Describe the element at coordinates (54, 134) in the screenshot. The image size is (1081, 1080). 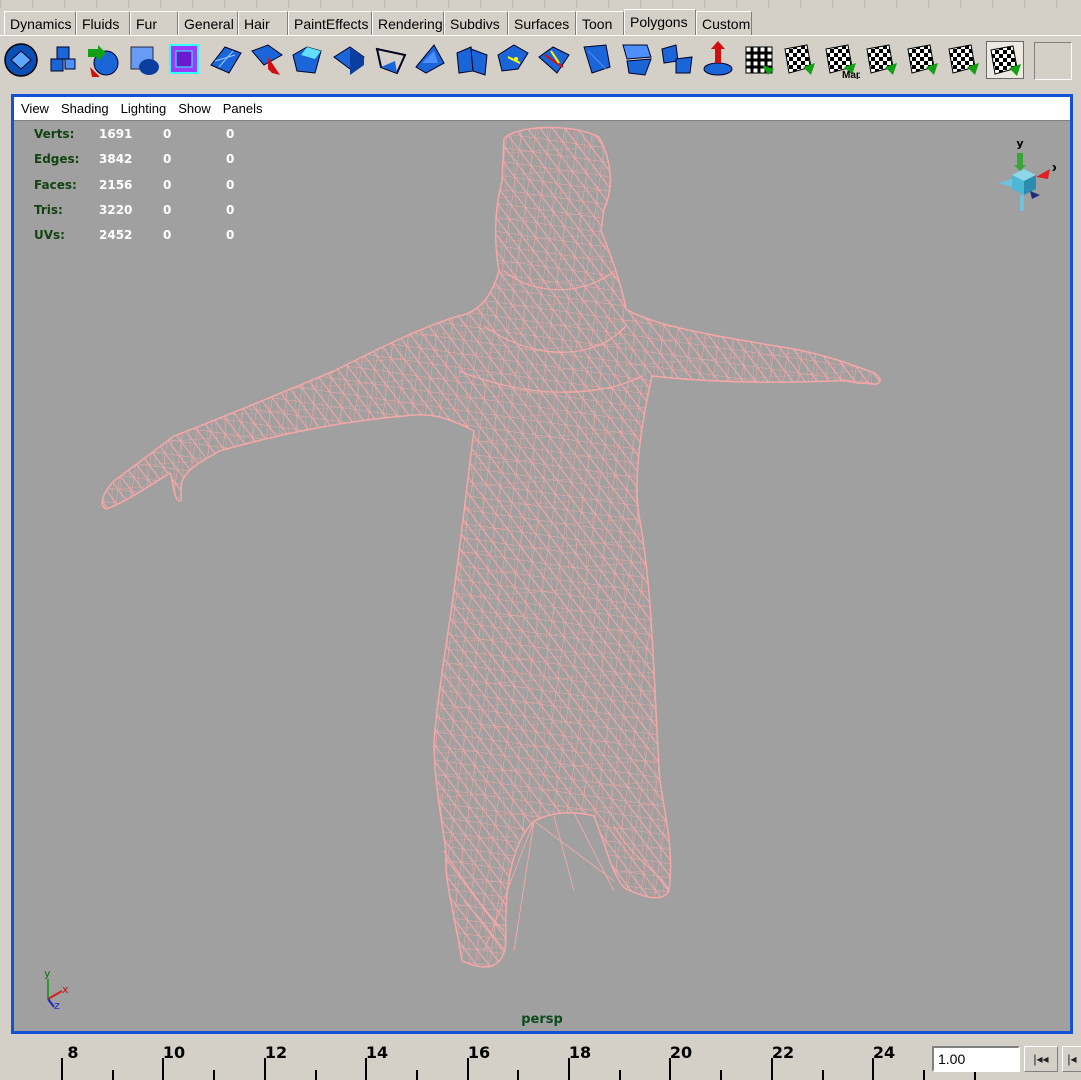
I see `hud-label: Verts:` at that location.